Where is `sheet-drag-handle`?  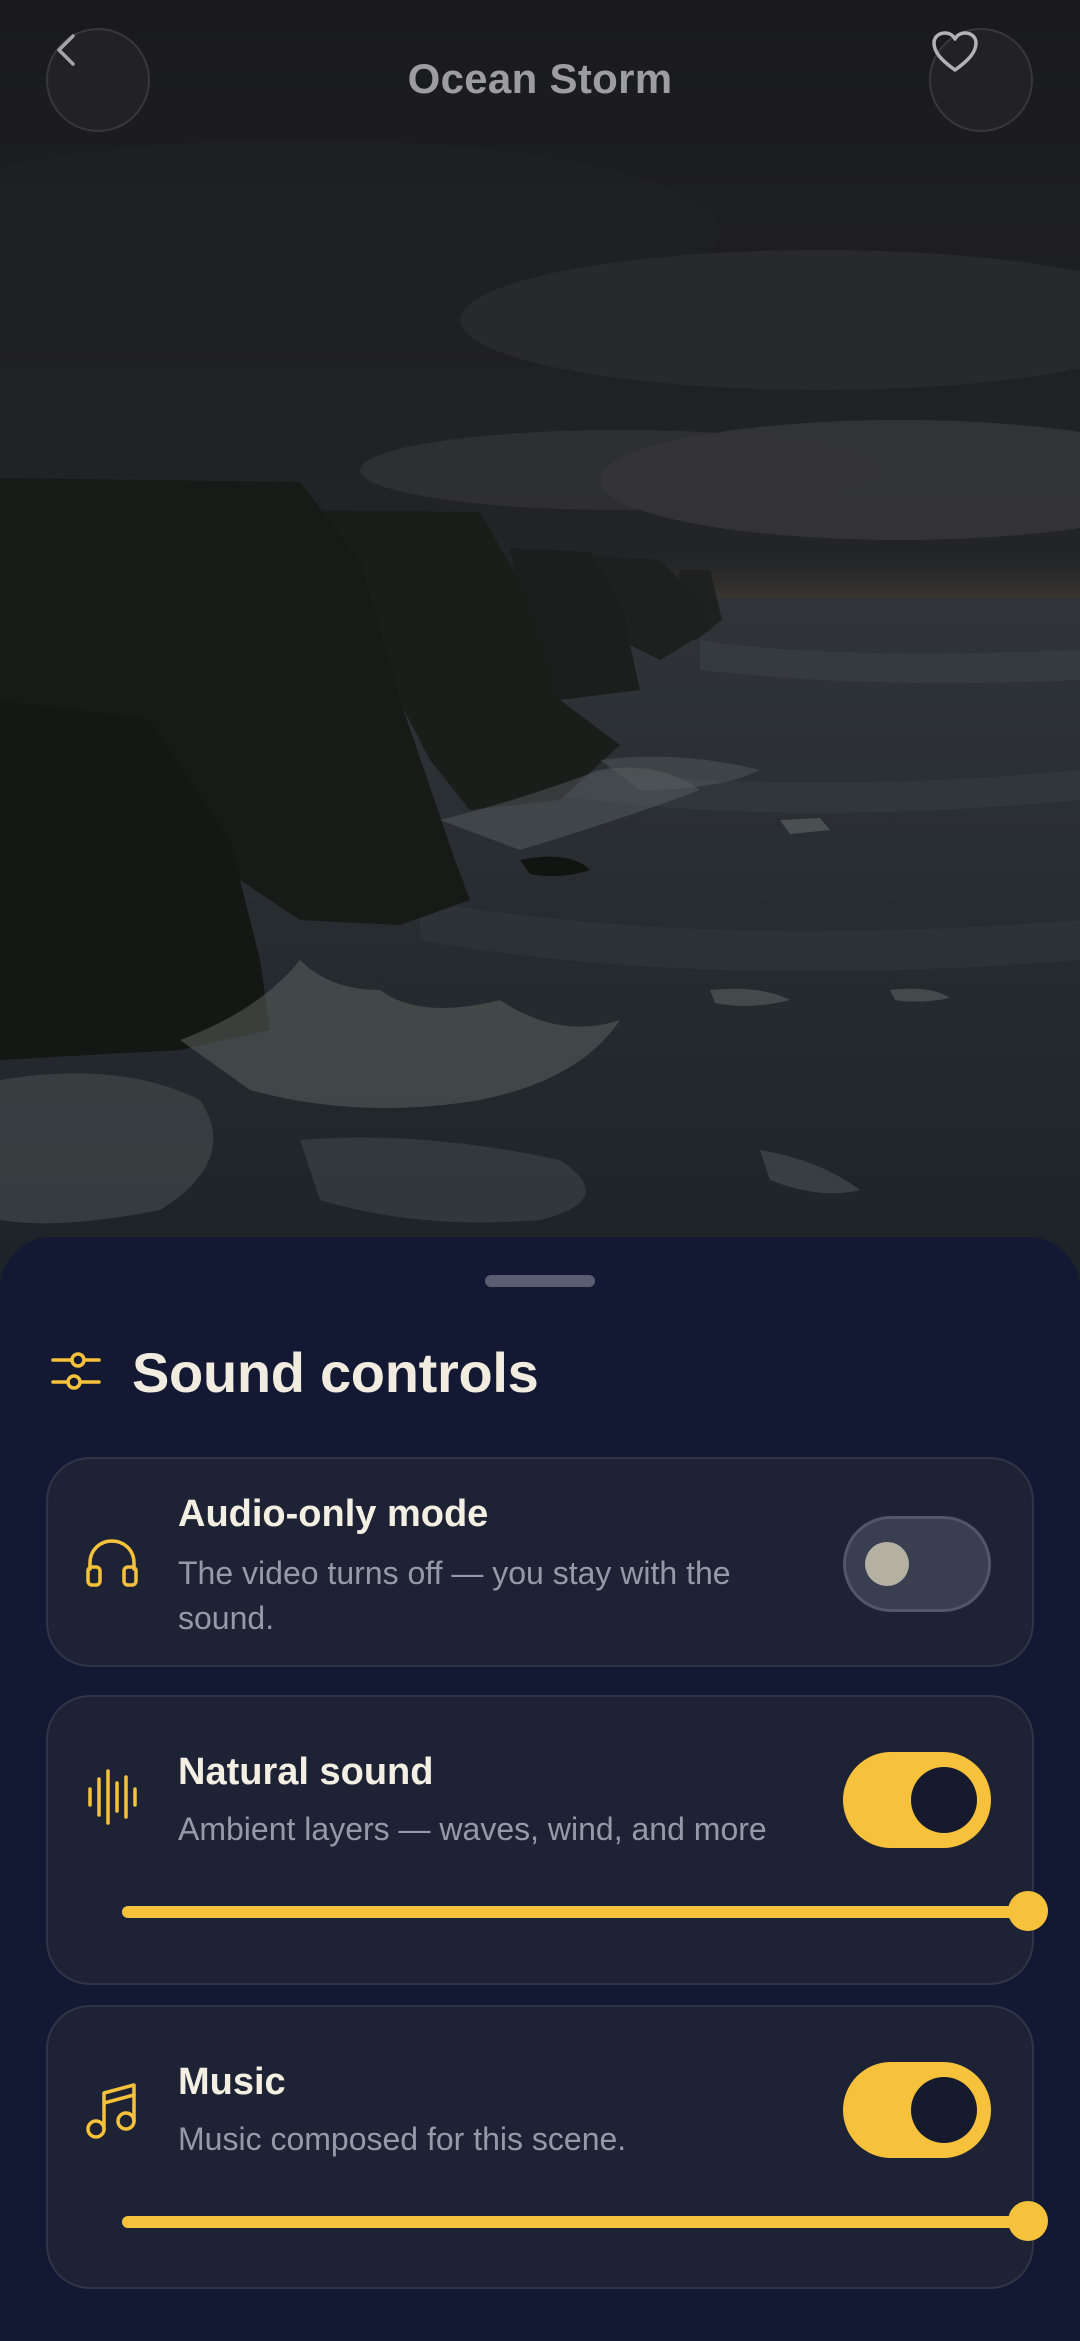
sheet-drag-handle is located at coordinates (540, 1281).